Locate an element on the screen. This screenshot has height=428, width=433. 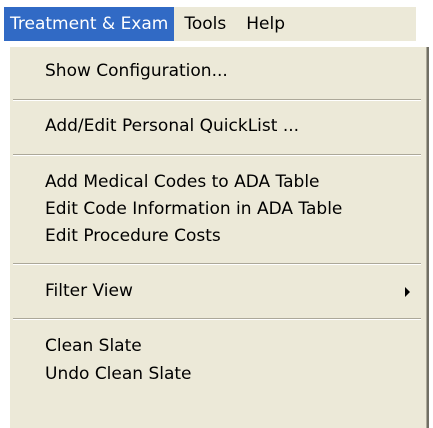
menu-item-undo-clean-slate-label: Undo Clean Slate is located at coordinates (118, 374).